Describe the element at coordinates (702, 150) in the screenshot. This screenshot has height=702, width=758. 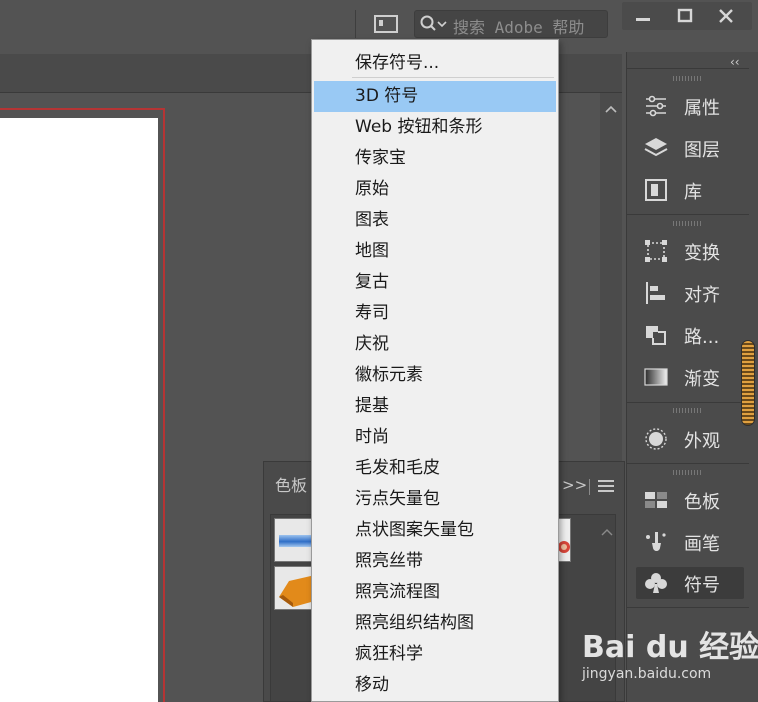
I see `panel-label: 图层` at that location.